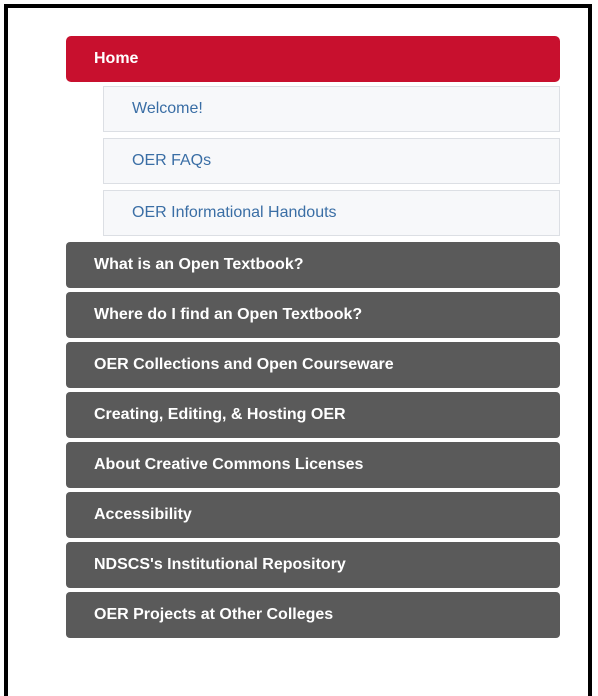 This screenshot has height=696, width=598. Describe the element at coordinates (313, 59) in the screenshot. I see `nav-item-home: Home` at that location.